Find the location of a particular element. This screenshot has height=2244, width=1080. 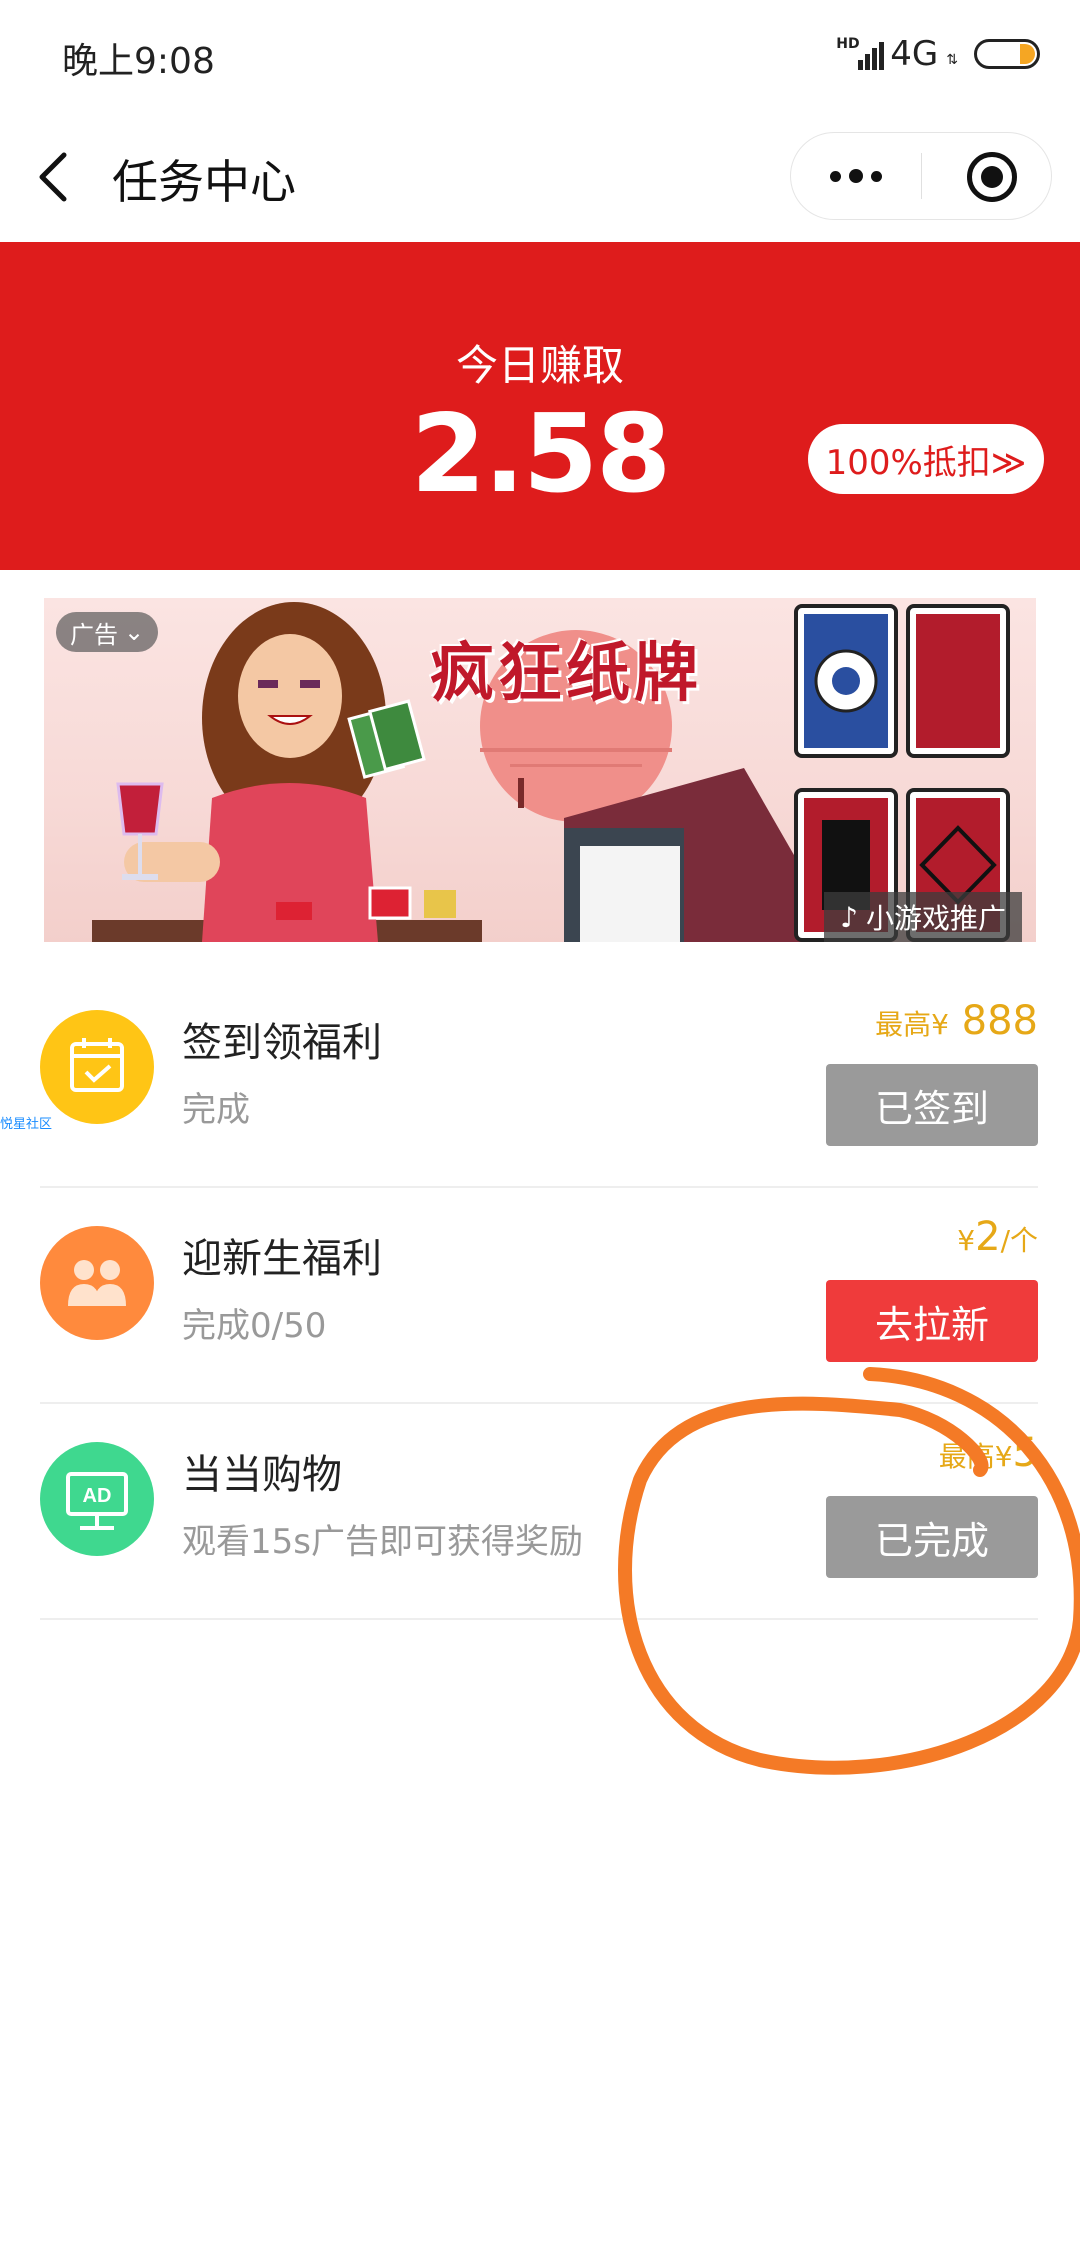

signin-done-button: 已签到 is located at coordinates (932, 1105).